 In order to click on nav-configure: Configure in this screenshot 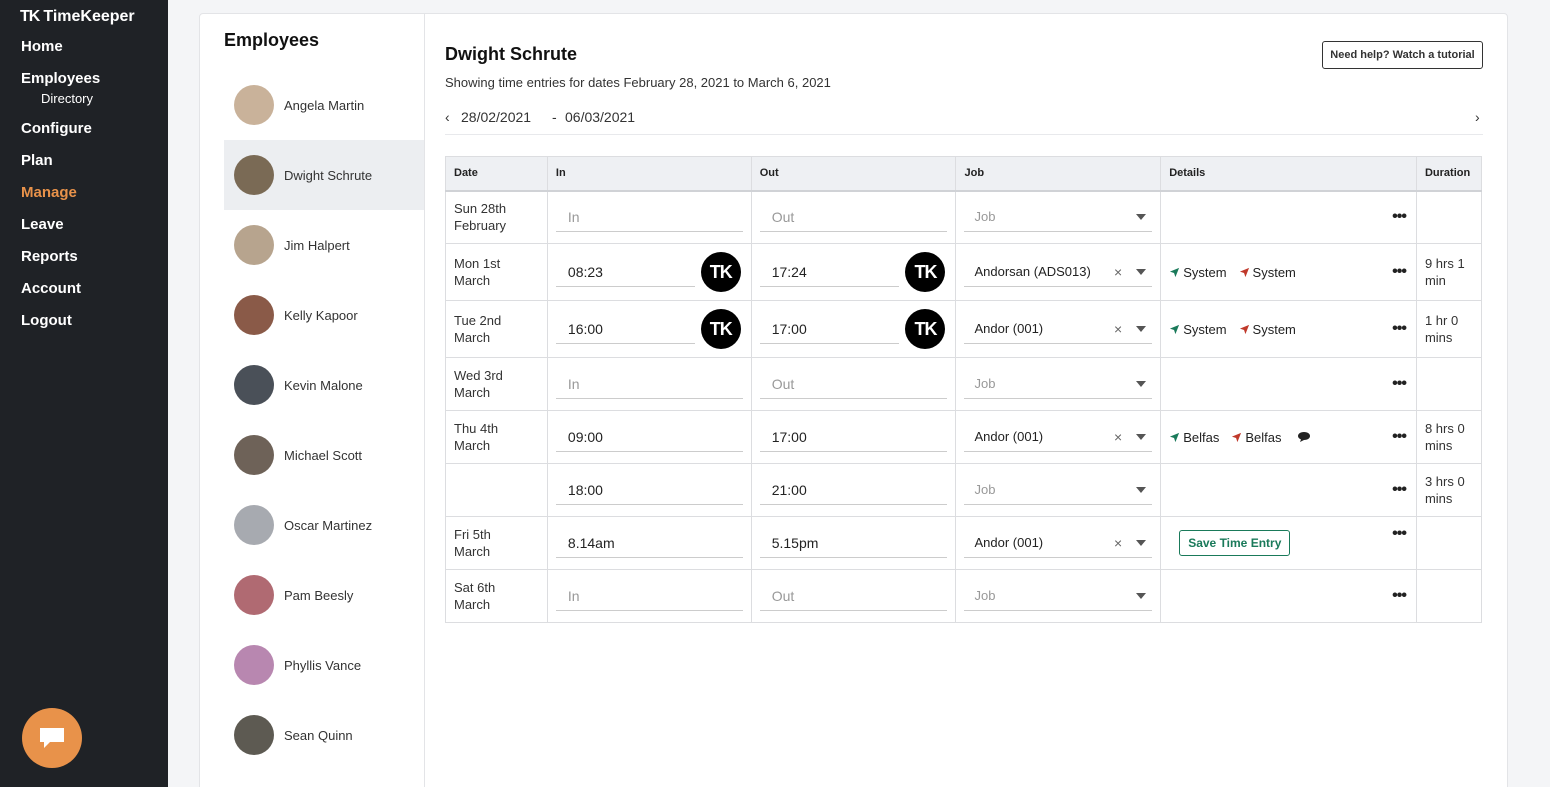, I will do `click(60, 134)`.